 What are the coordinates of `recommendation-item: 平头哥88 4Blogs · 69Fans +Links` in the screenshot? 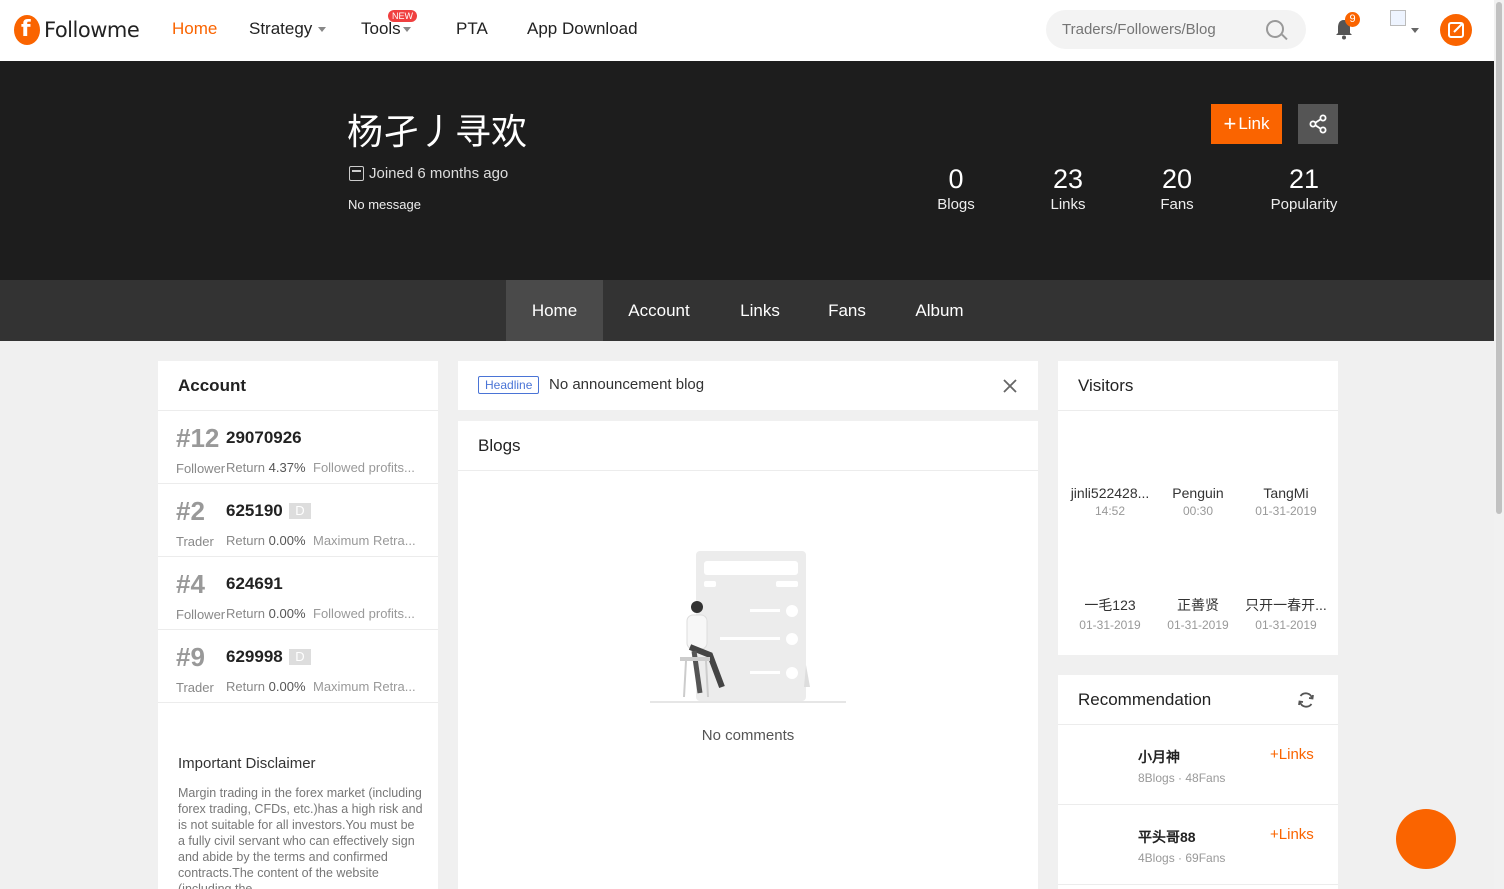 It's located at (1198, 845).